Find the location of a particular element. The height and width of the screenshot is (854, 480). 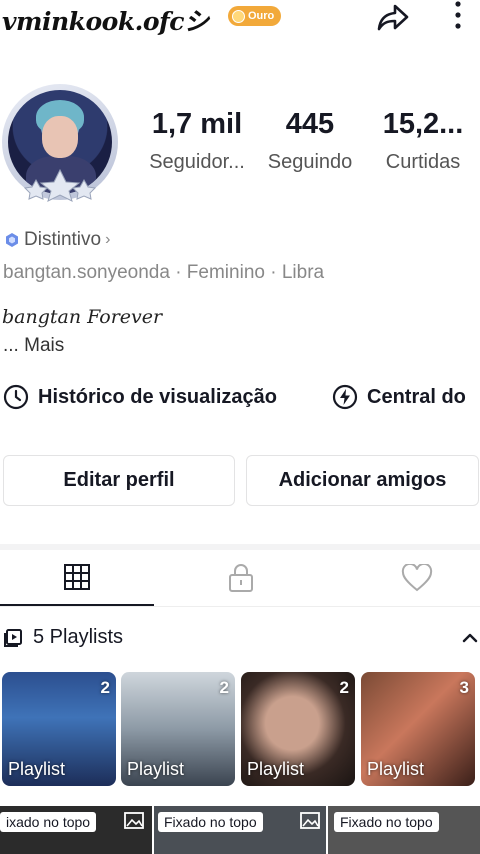

profile-bio: bangtan Forever is located at coordinates (82, 317).